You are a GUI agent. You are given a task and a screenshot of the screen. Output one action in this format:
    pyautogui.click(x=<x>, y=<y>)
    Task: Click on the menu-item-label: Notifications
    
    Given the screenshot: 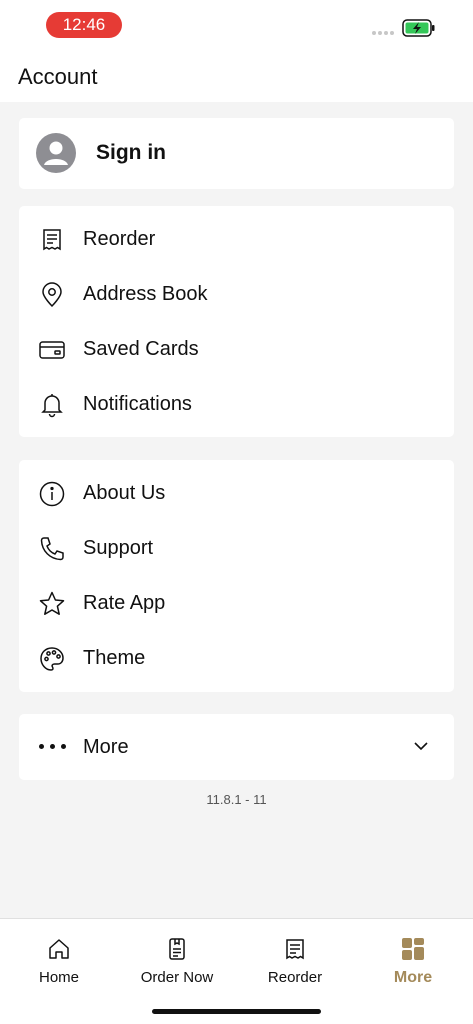 What is the action you would take?
    pyautogui.click(x=137, y=404)
    